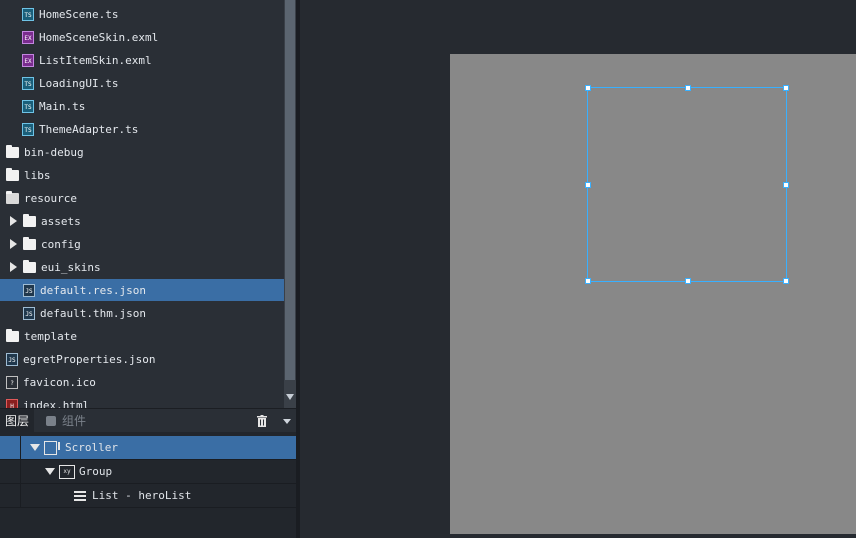  What do you see at coordinates (142, 83) in the screenshot?
I see `tree-item-loadingui-ts: TS LoadingUI.ts` at bounding box center [142, 83].